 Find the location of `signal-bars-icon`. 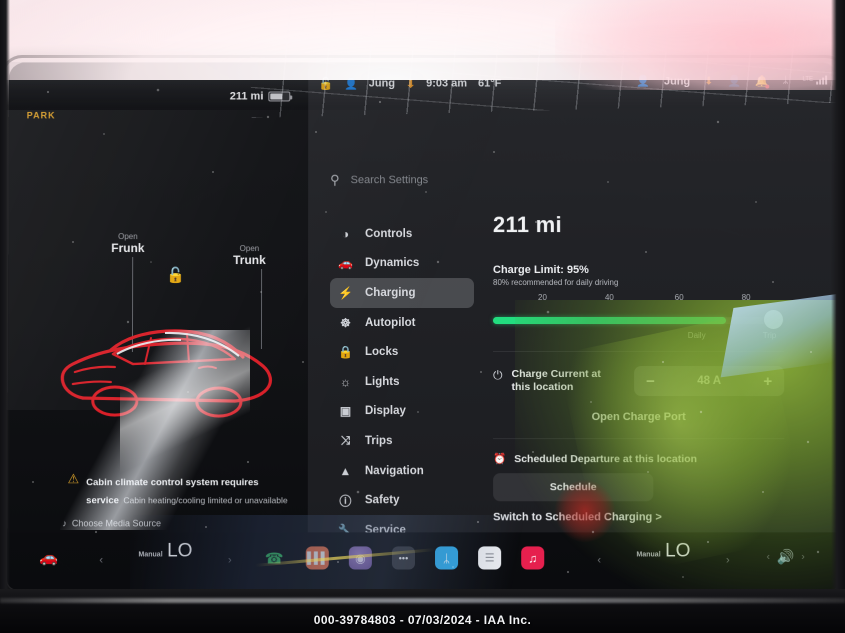

signal-bars-icon is located at coordinates (822, 80).